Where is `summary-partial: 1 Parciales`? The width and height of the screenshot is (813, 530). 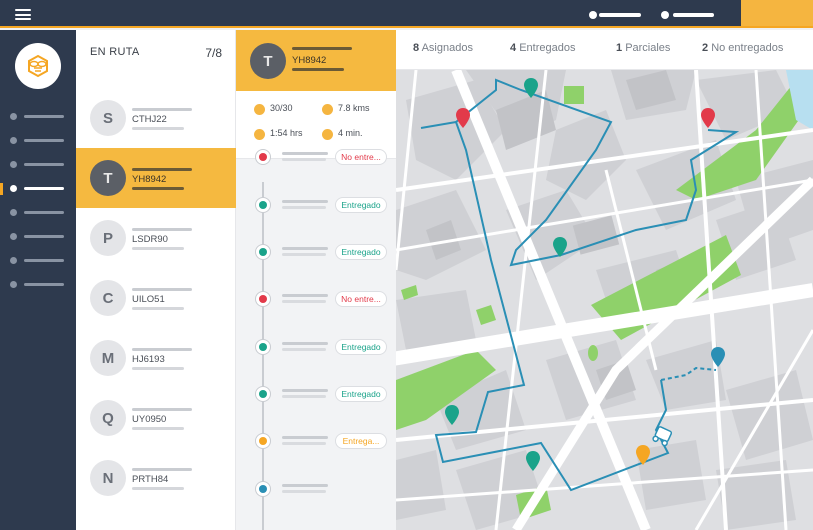 summary-partial: 1 Parciales is located at coordinates (643, 48).